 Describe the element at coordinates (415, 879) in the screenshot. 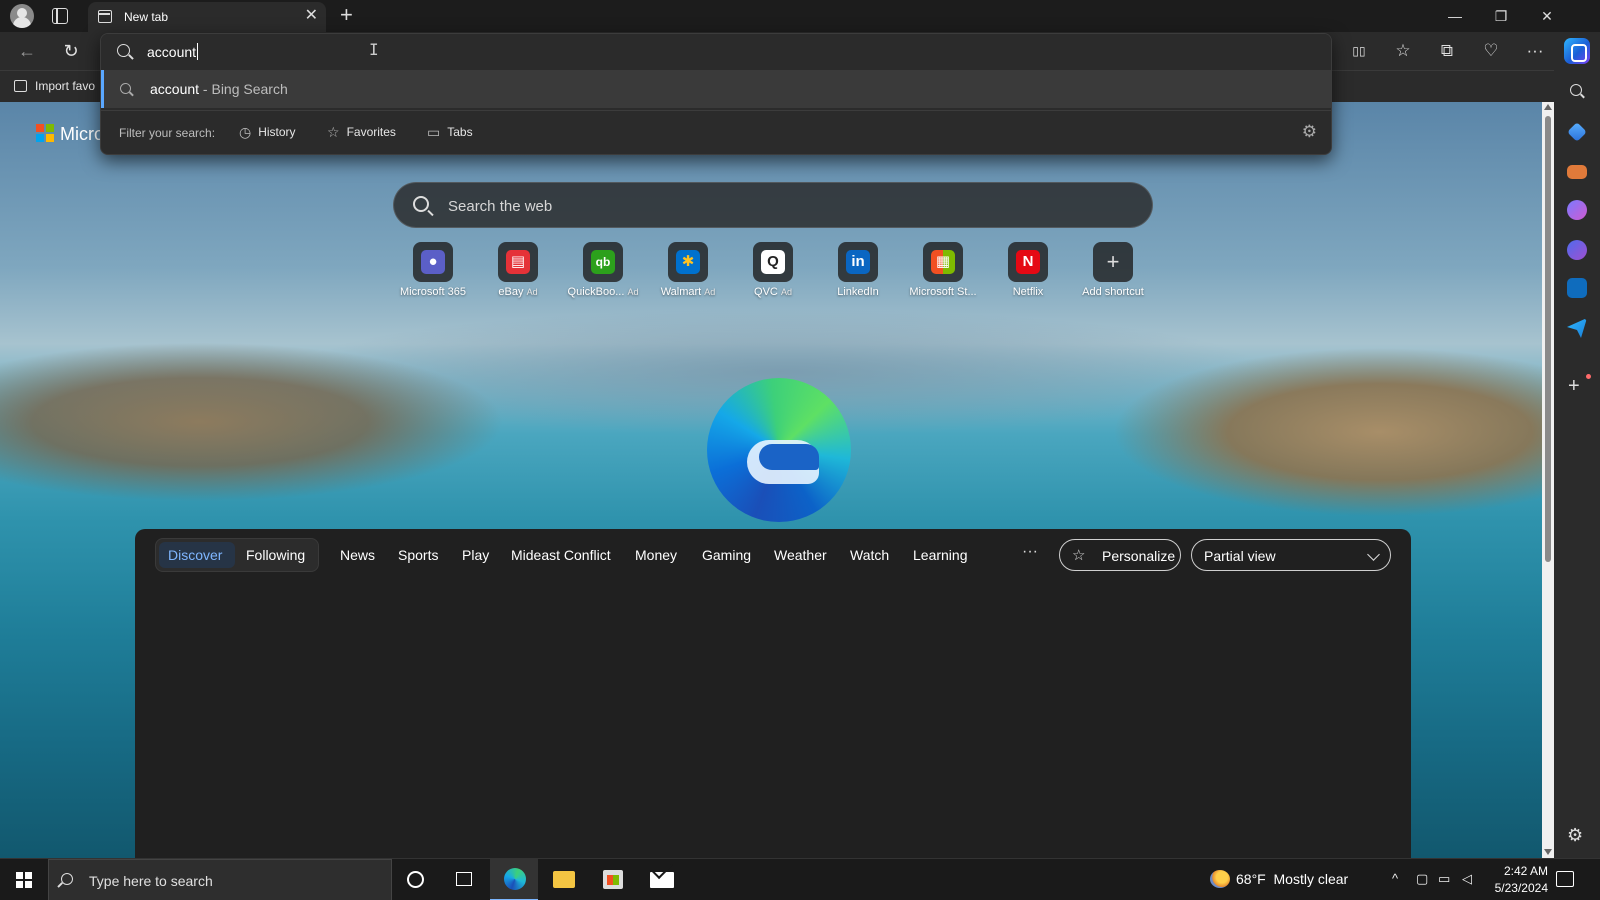

I see `cortana-icon` at that location.